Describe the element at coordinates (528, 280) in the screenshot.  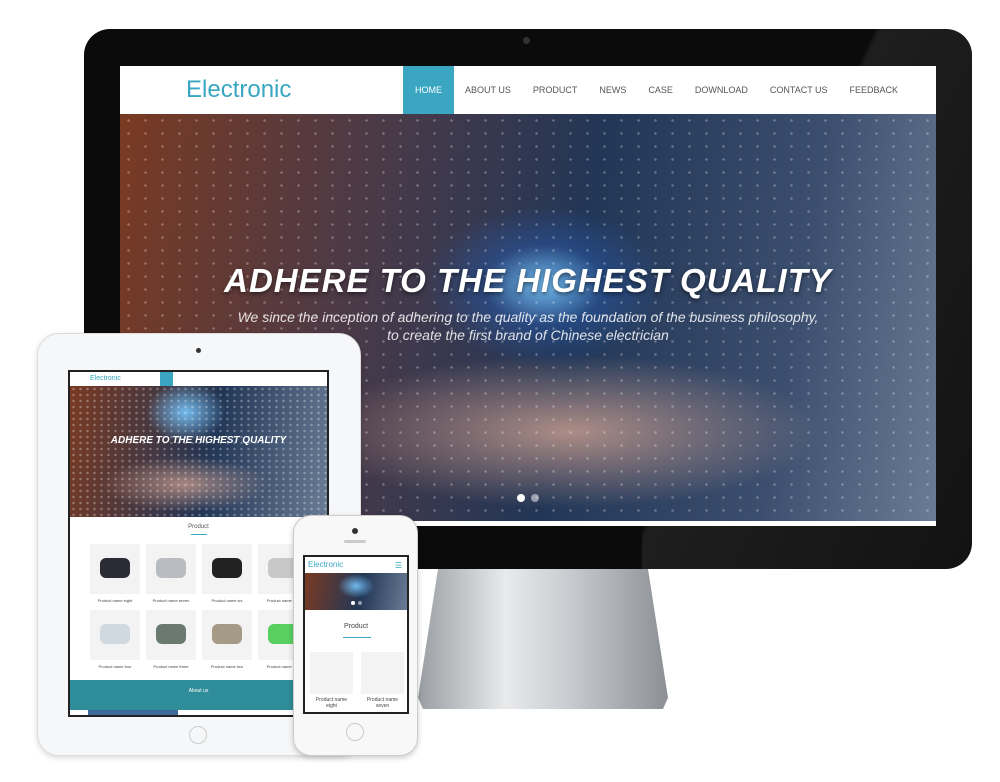
I see `hero-title: ADHERE TO THE HIGHEST QUALITY` at that location.